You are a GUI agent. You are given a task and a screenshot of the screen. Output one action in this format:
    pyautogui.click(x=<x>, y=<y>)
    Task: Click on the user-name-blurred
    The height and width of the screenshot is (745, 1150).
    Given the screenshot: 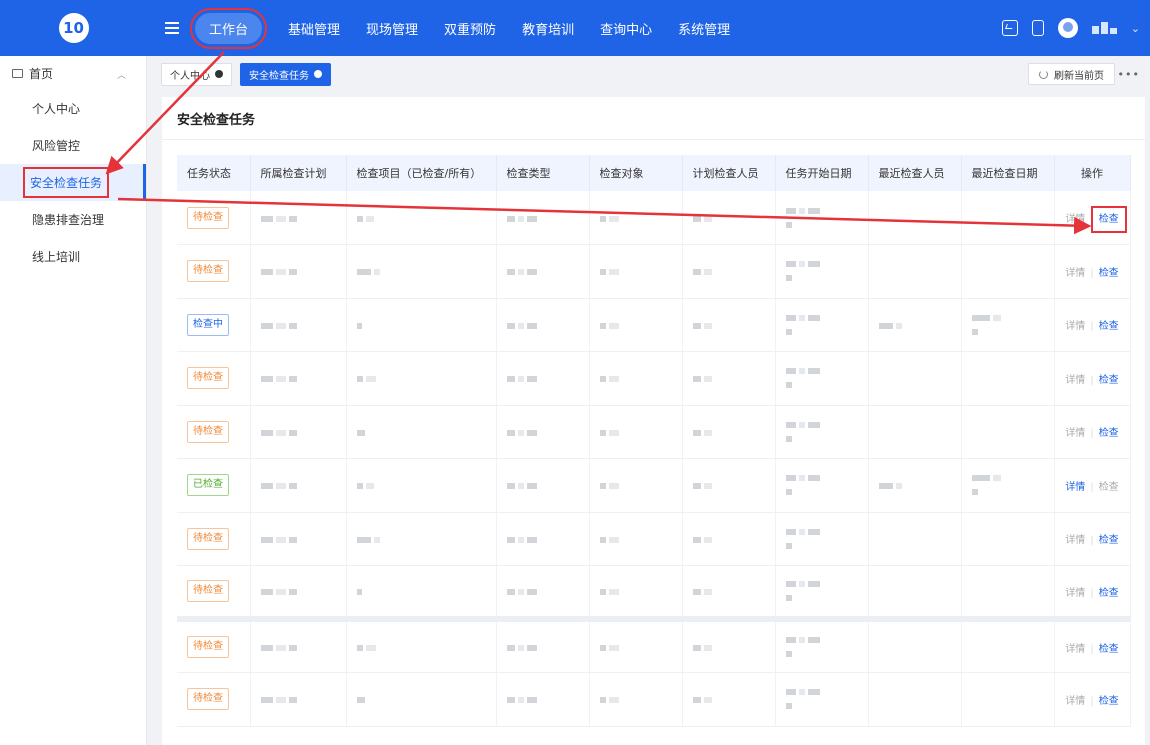 What is the action you would take?
    pyautogui.click(x=1104, y=28)
    